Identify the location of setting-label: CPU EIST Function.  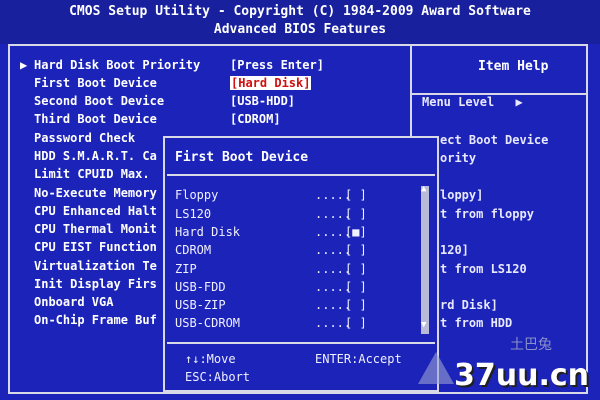
(95, 247).